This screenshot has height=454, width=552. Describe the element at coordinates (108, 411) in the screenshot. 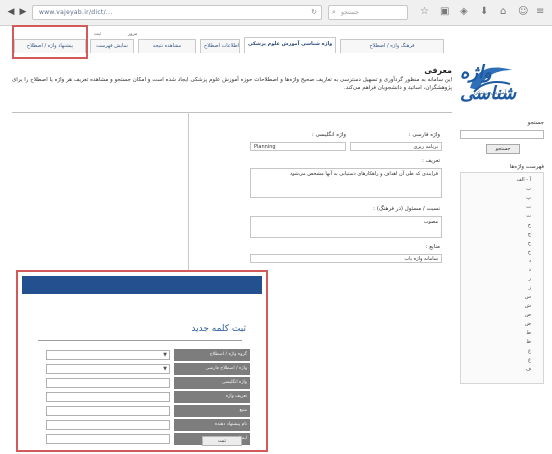

I see `source-input` at that location.